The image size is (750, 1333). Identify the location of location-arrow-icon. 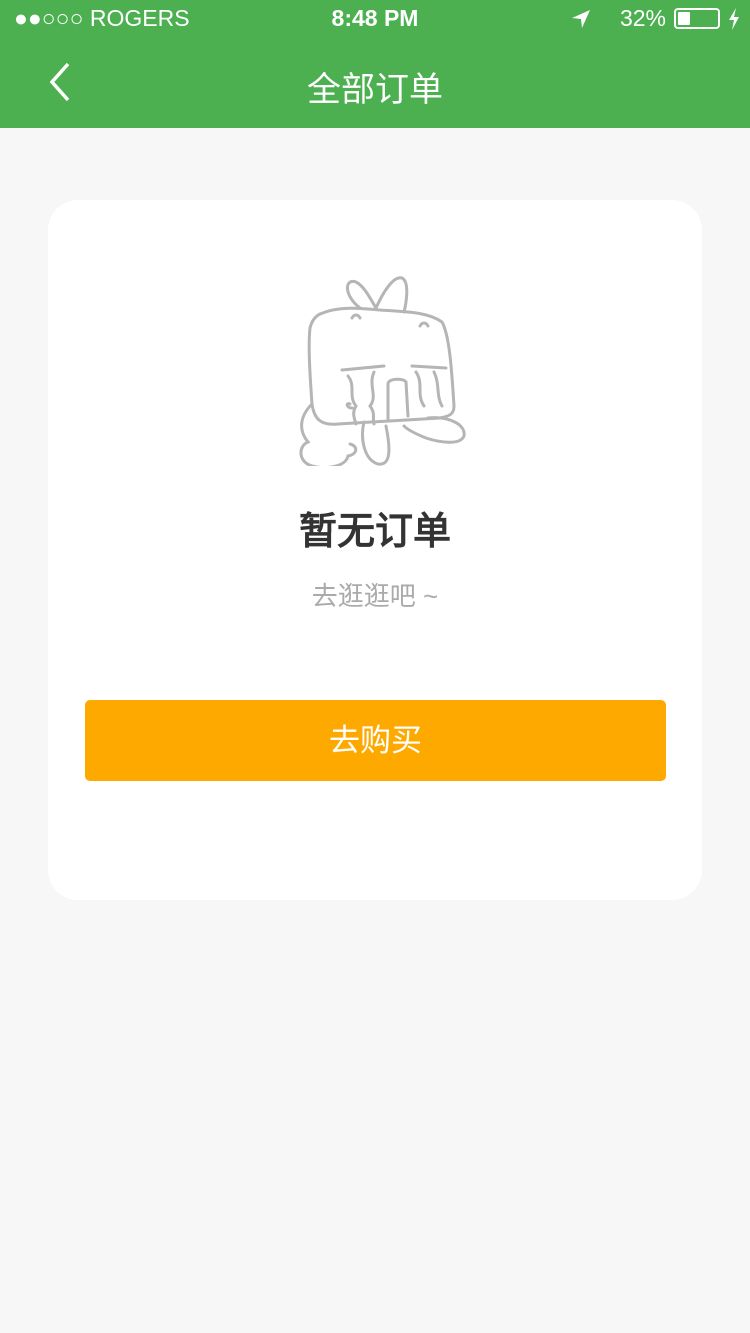
(580, 18).